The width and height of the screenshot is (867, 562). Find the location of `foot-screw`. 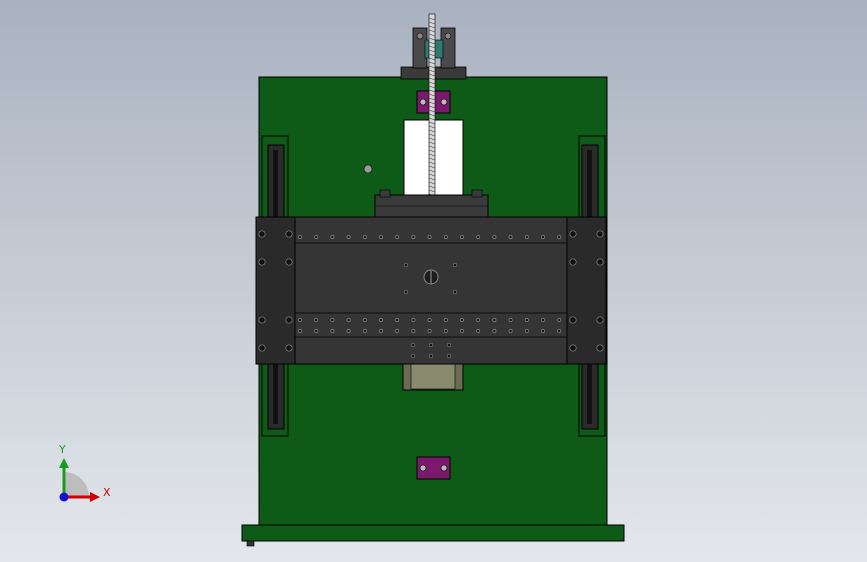

foot-screw is located at coordinates (250, 543).